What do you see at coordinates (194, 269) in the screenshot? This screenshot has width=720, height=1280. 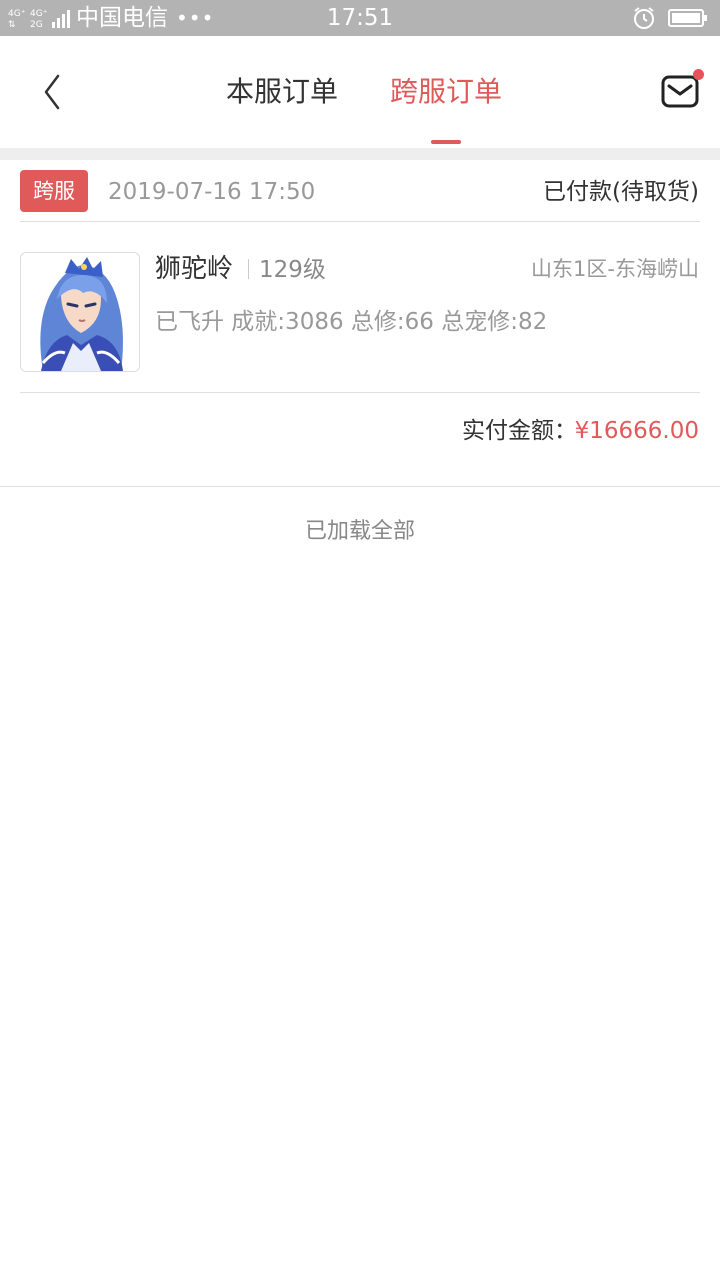 I see `character-school: 狮驼岭` at bounding box center [194, 269].